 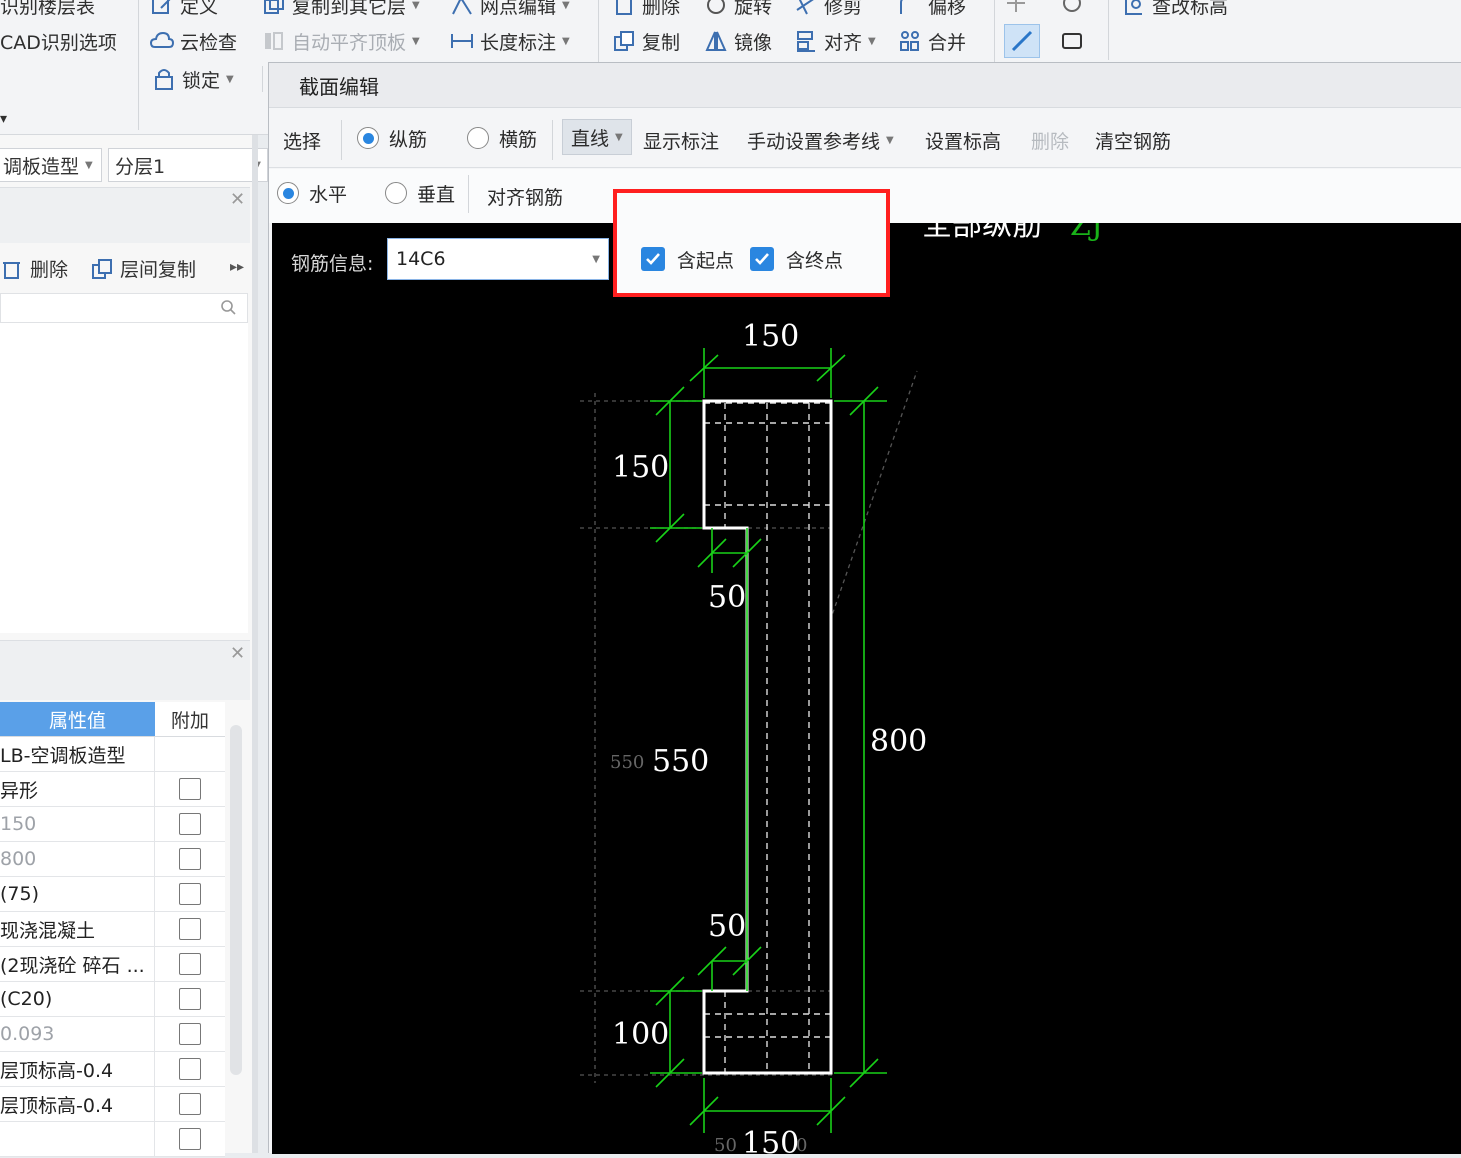 I want to click on mesh-point-edit-button: 网点编辑 ▼, so click(x=510, y=11).